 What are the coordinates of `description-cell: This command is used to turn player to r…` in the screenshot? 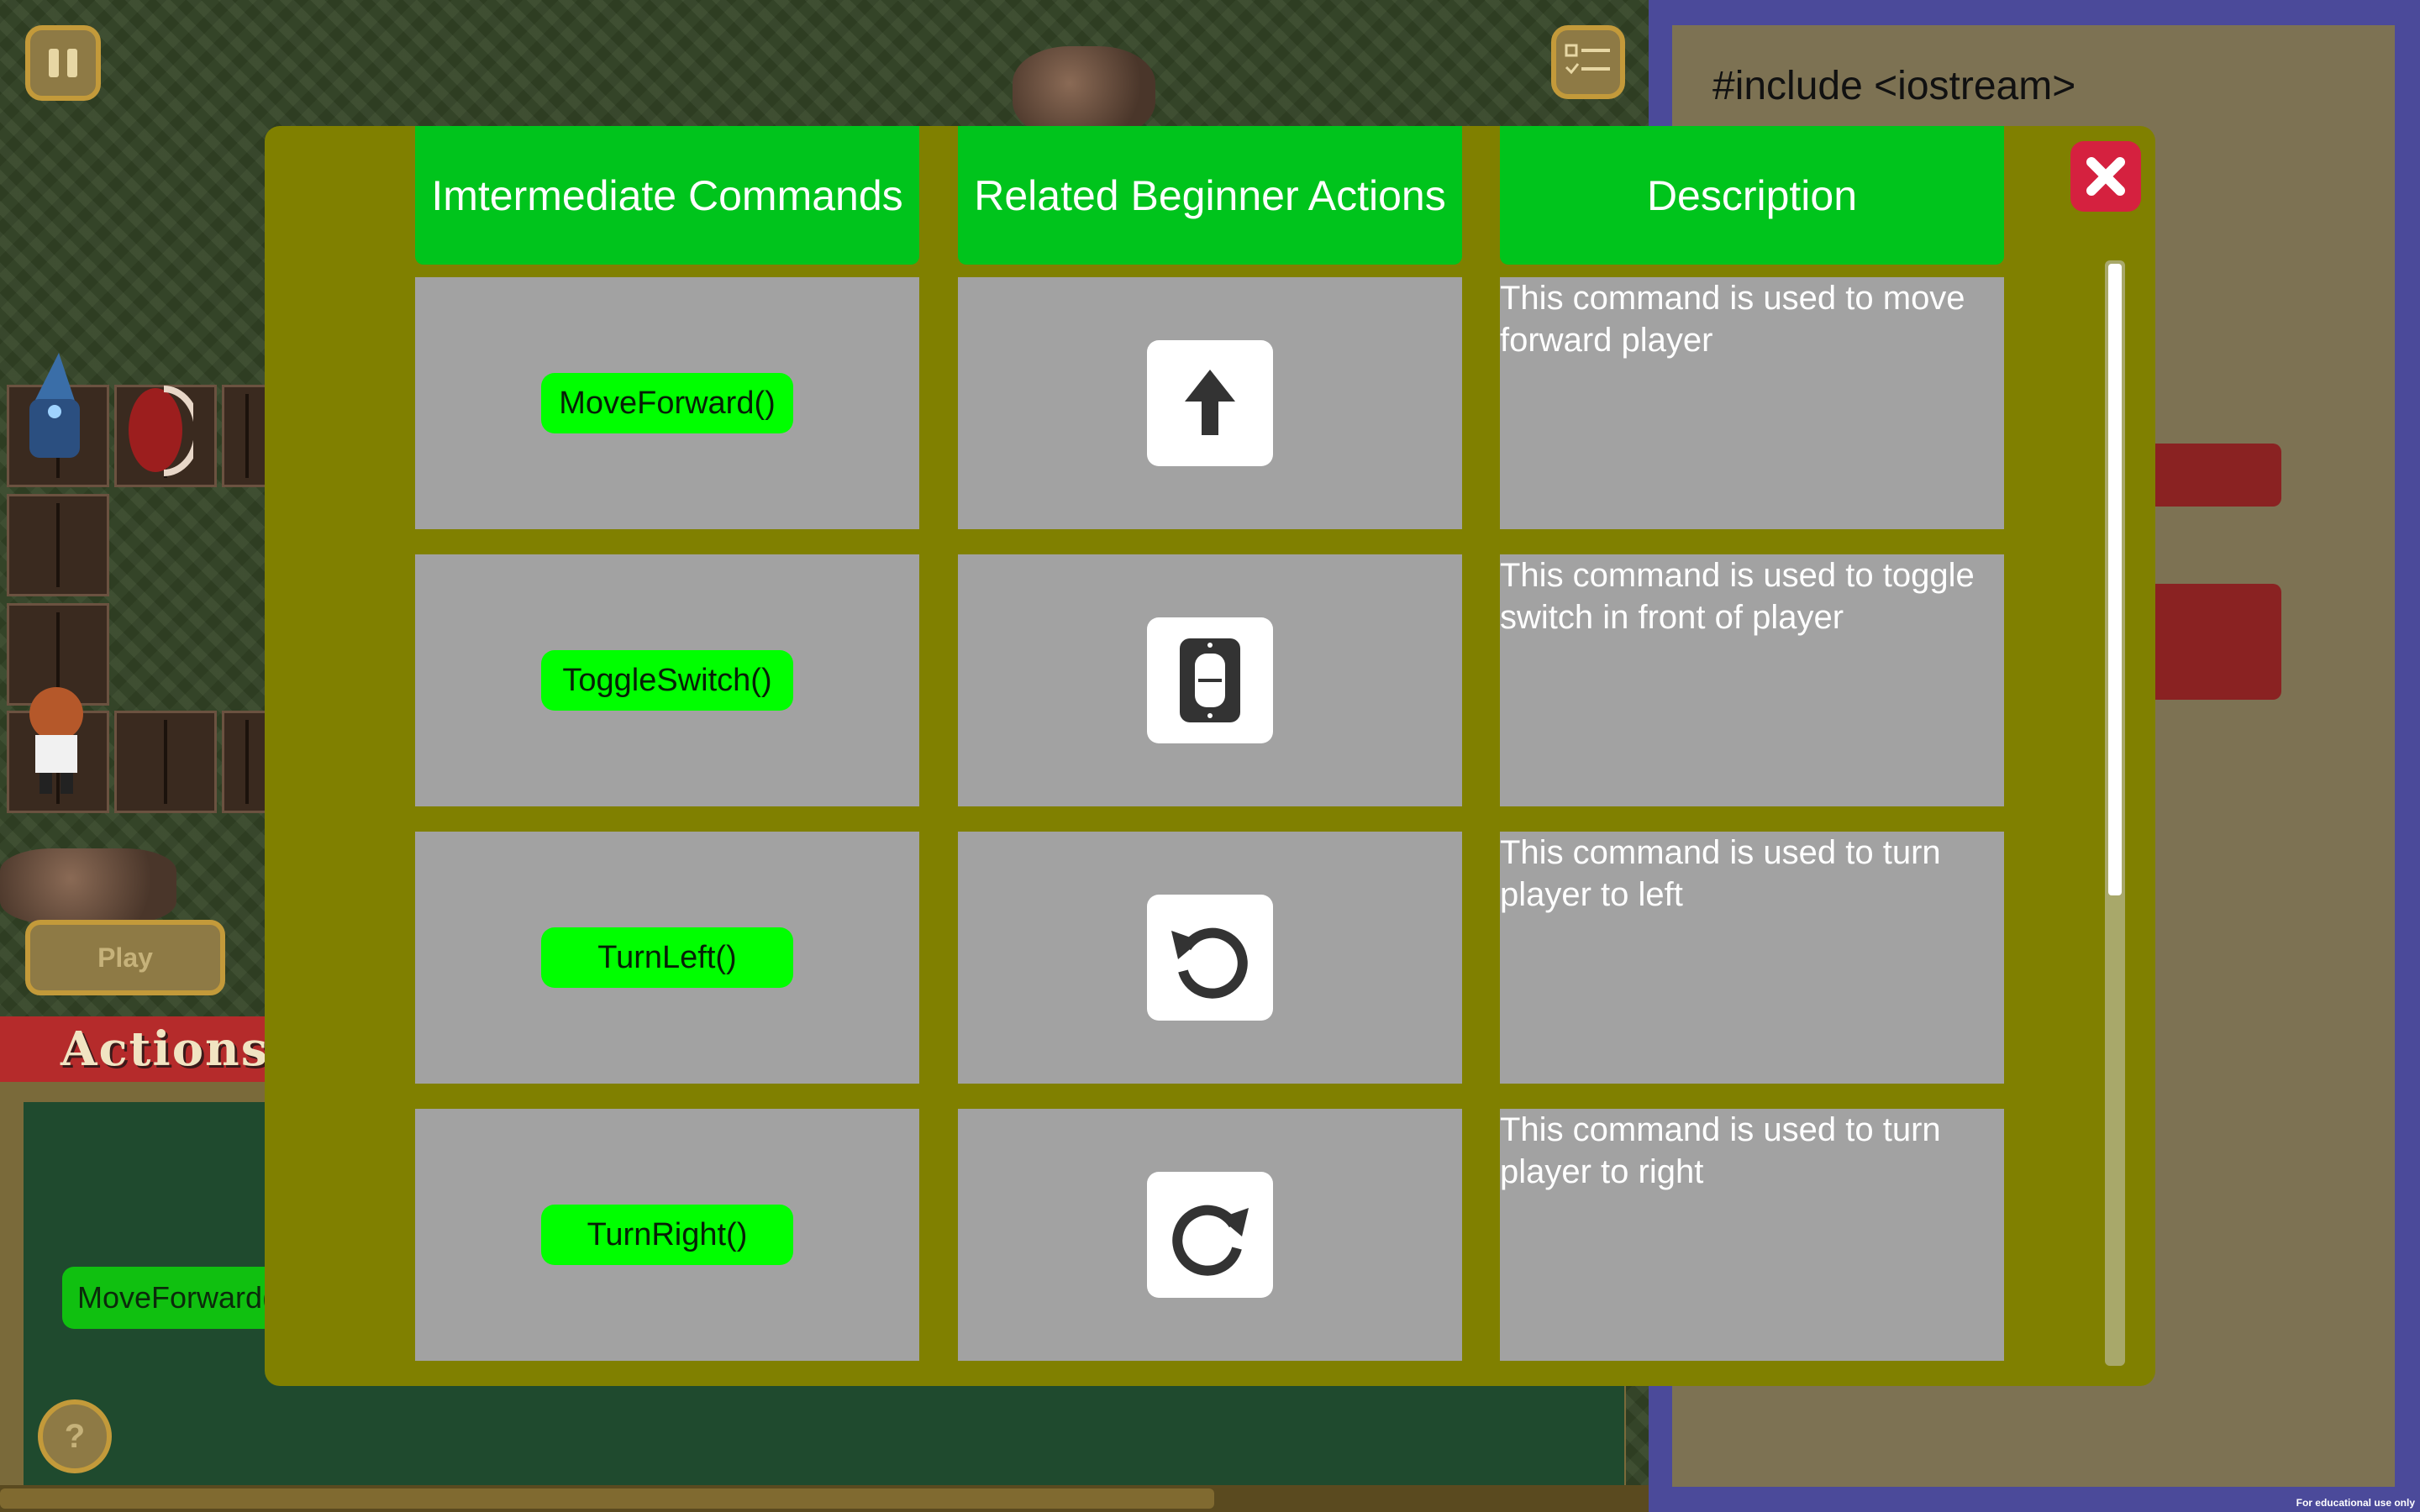 It's located at (1752, 1235).